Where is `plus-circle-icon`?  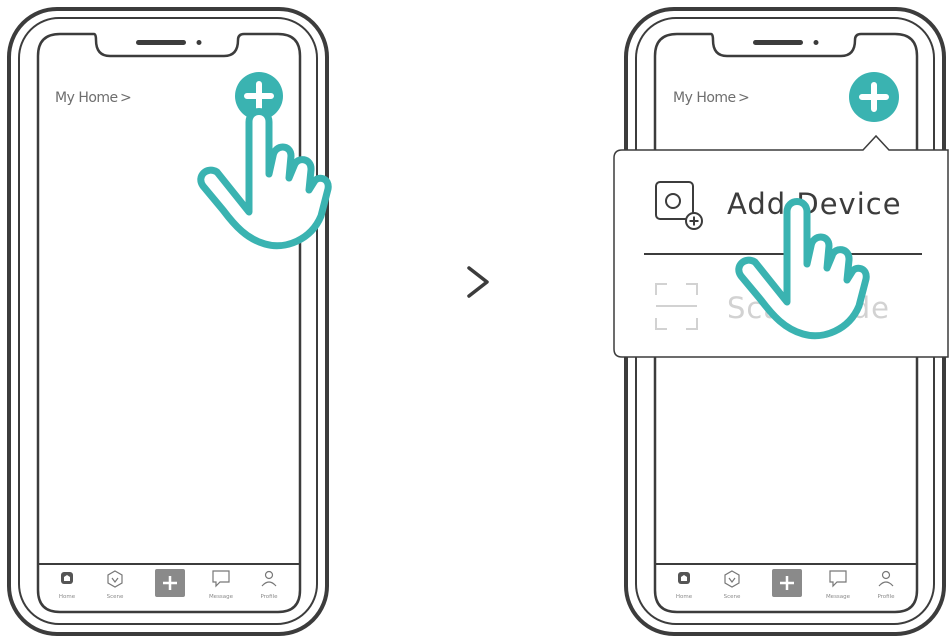
plus-circle-icon is located at coordinates (874, 97).